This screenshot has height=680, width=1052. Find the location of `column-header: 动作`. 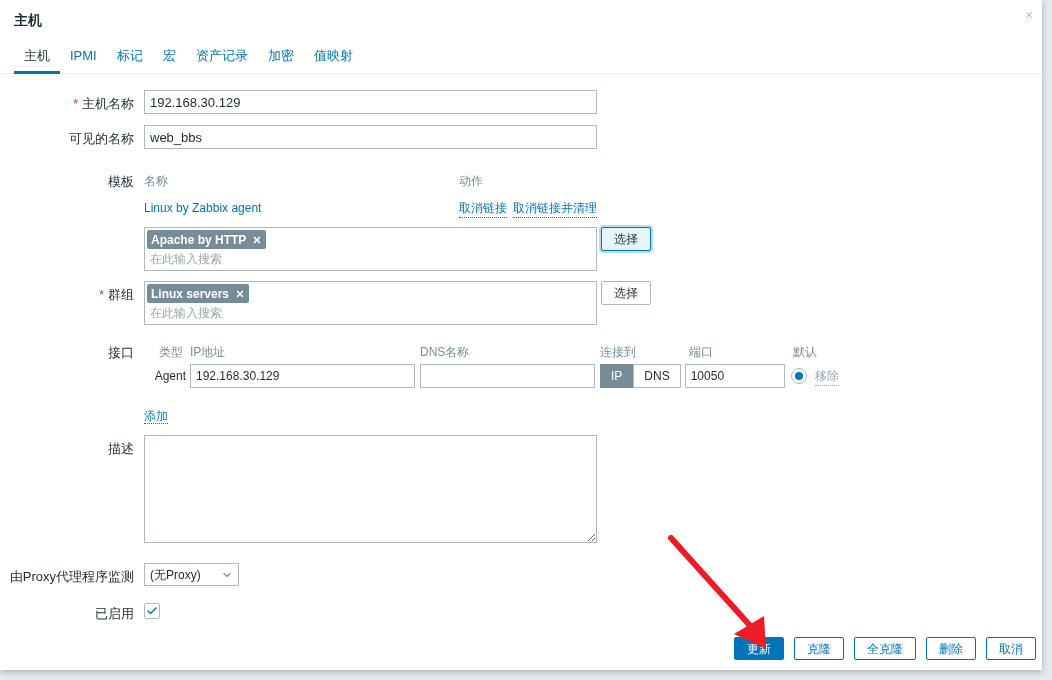

column-header: 动作 is located at coordinates (471, 181).